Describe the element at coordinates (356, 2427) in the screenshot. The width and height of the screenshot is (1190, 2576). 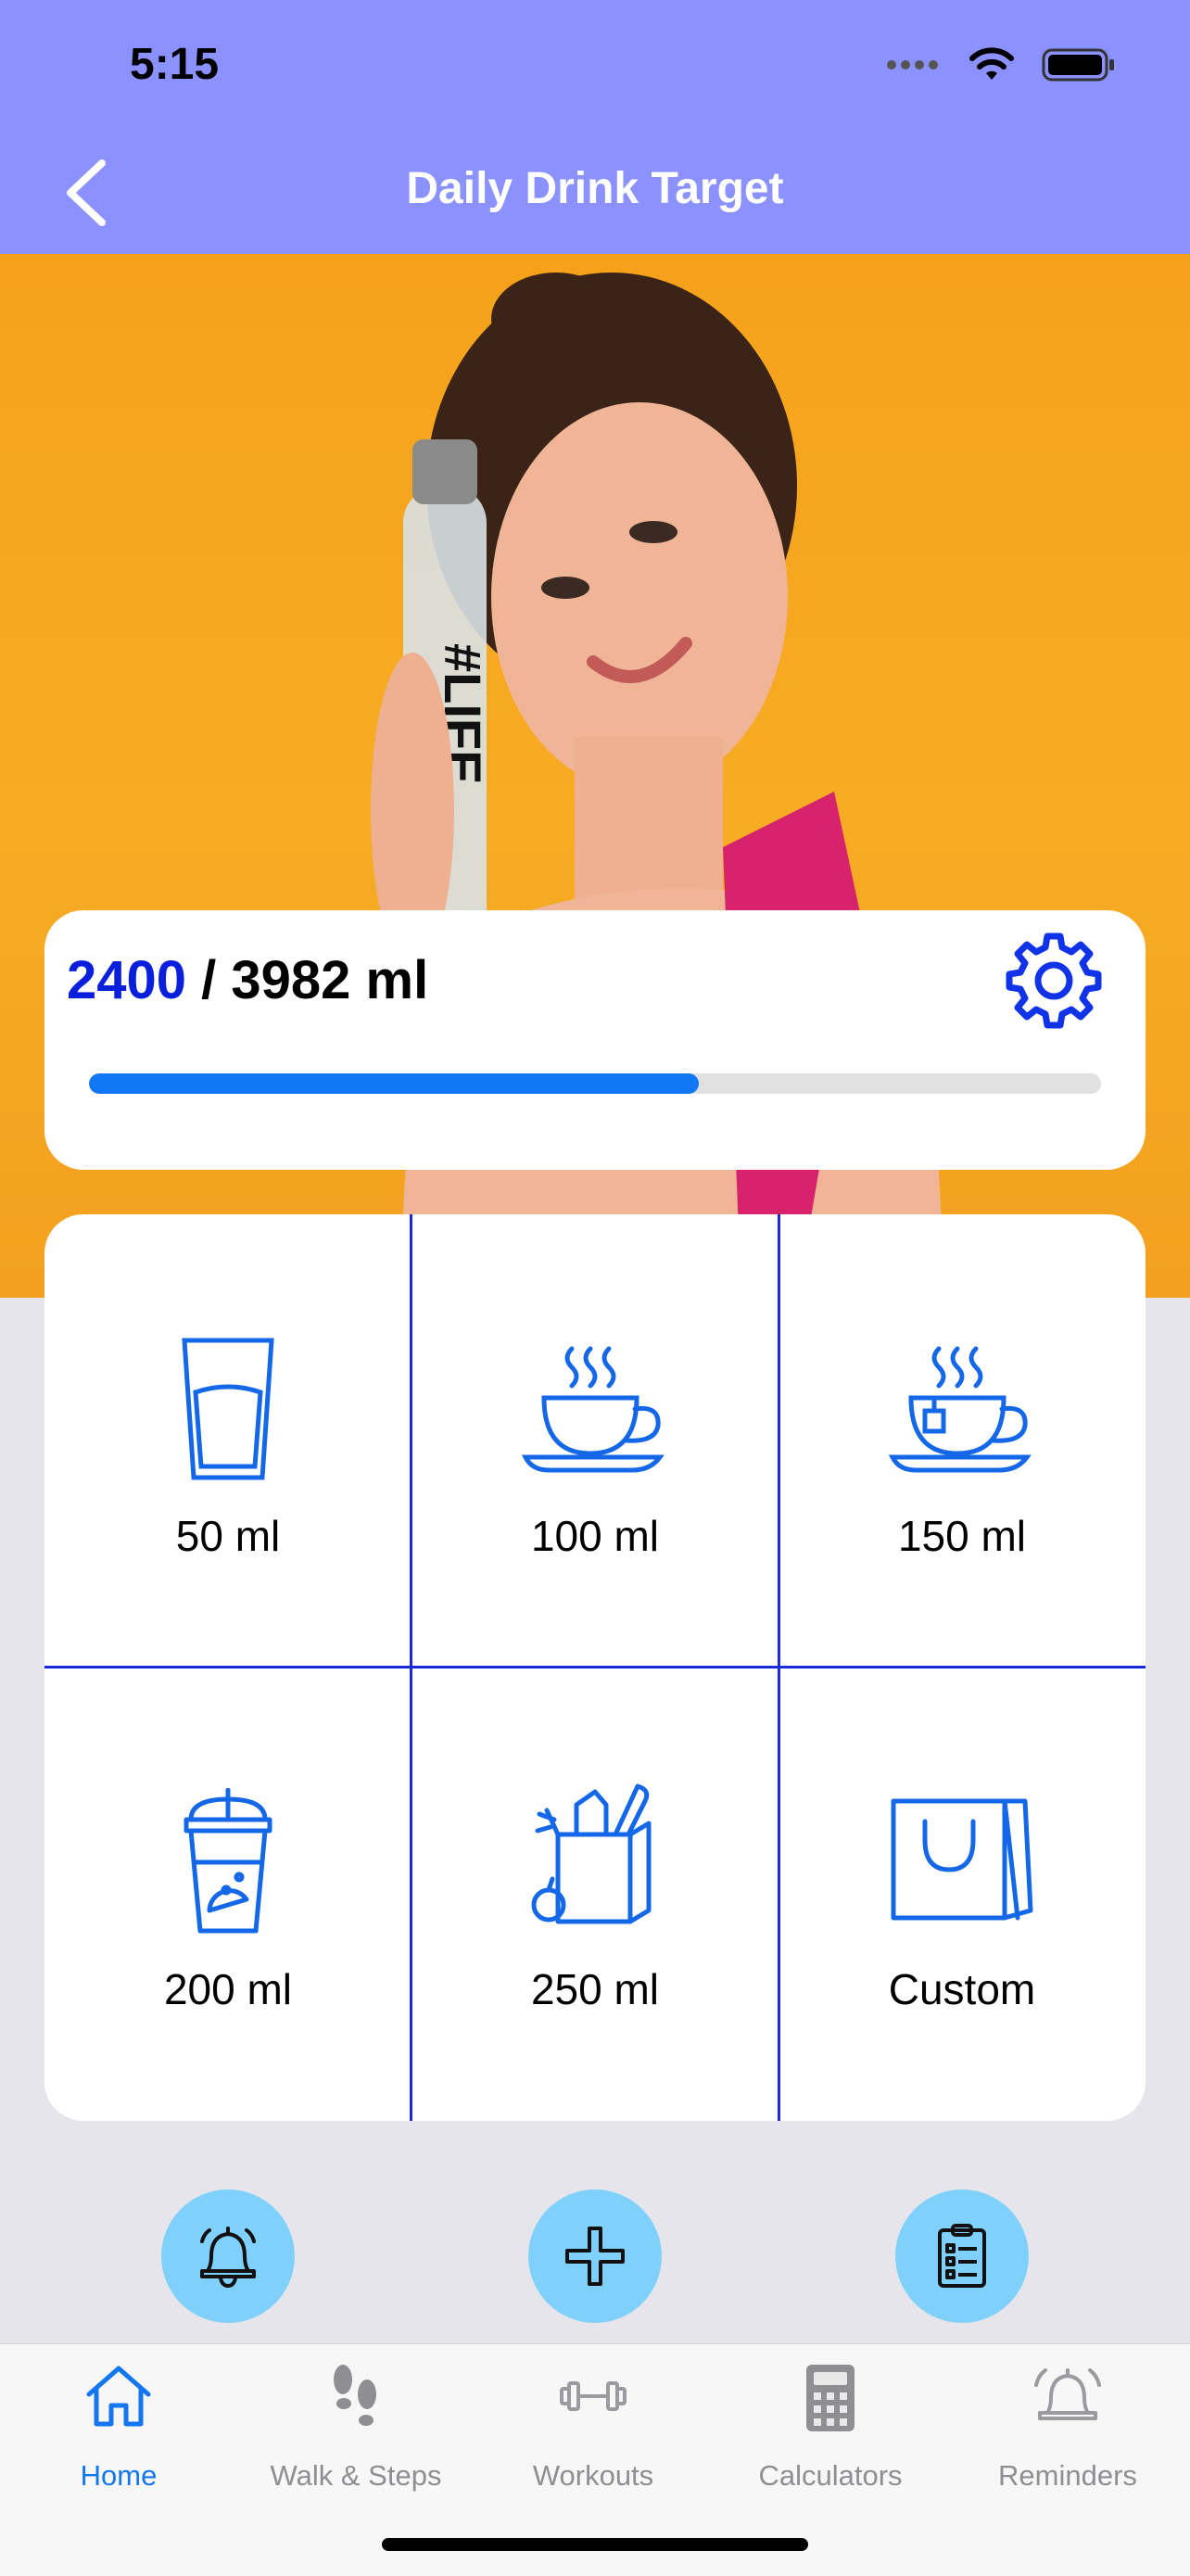
I see `tab-walk-steps: Walk & Steps` at that location.